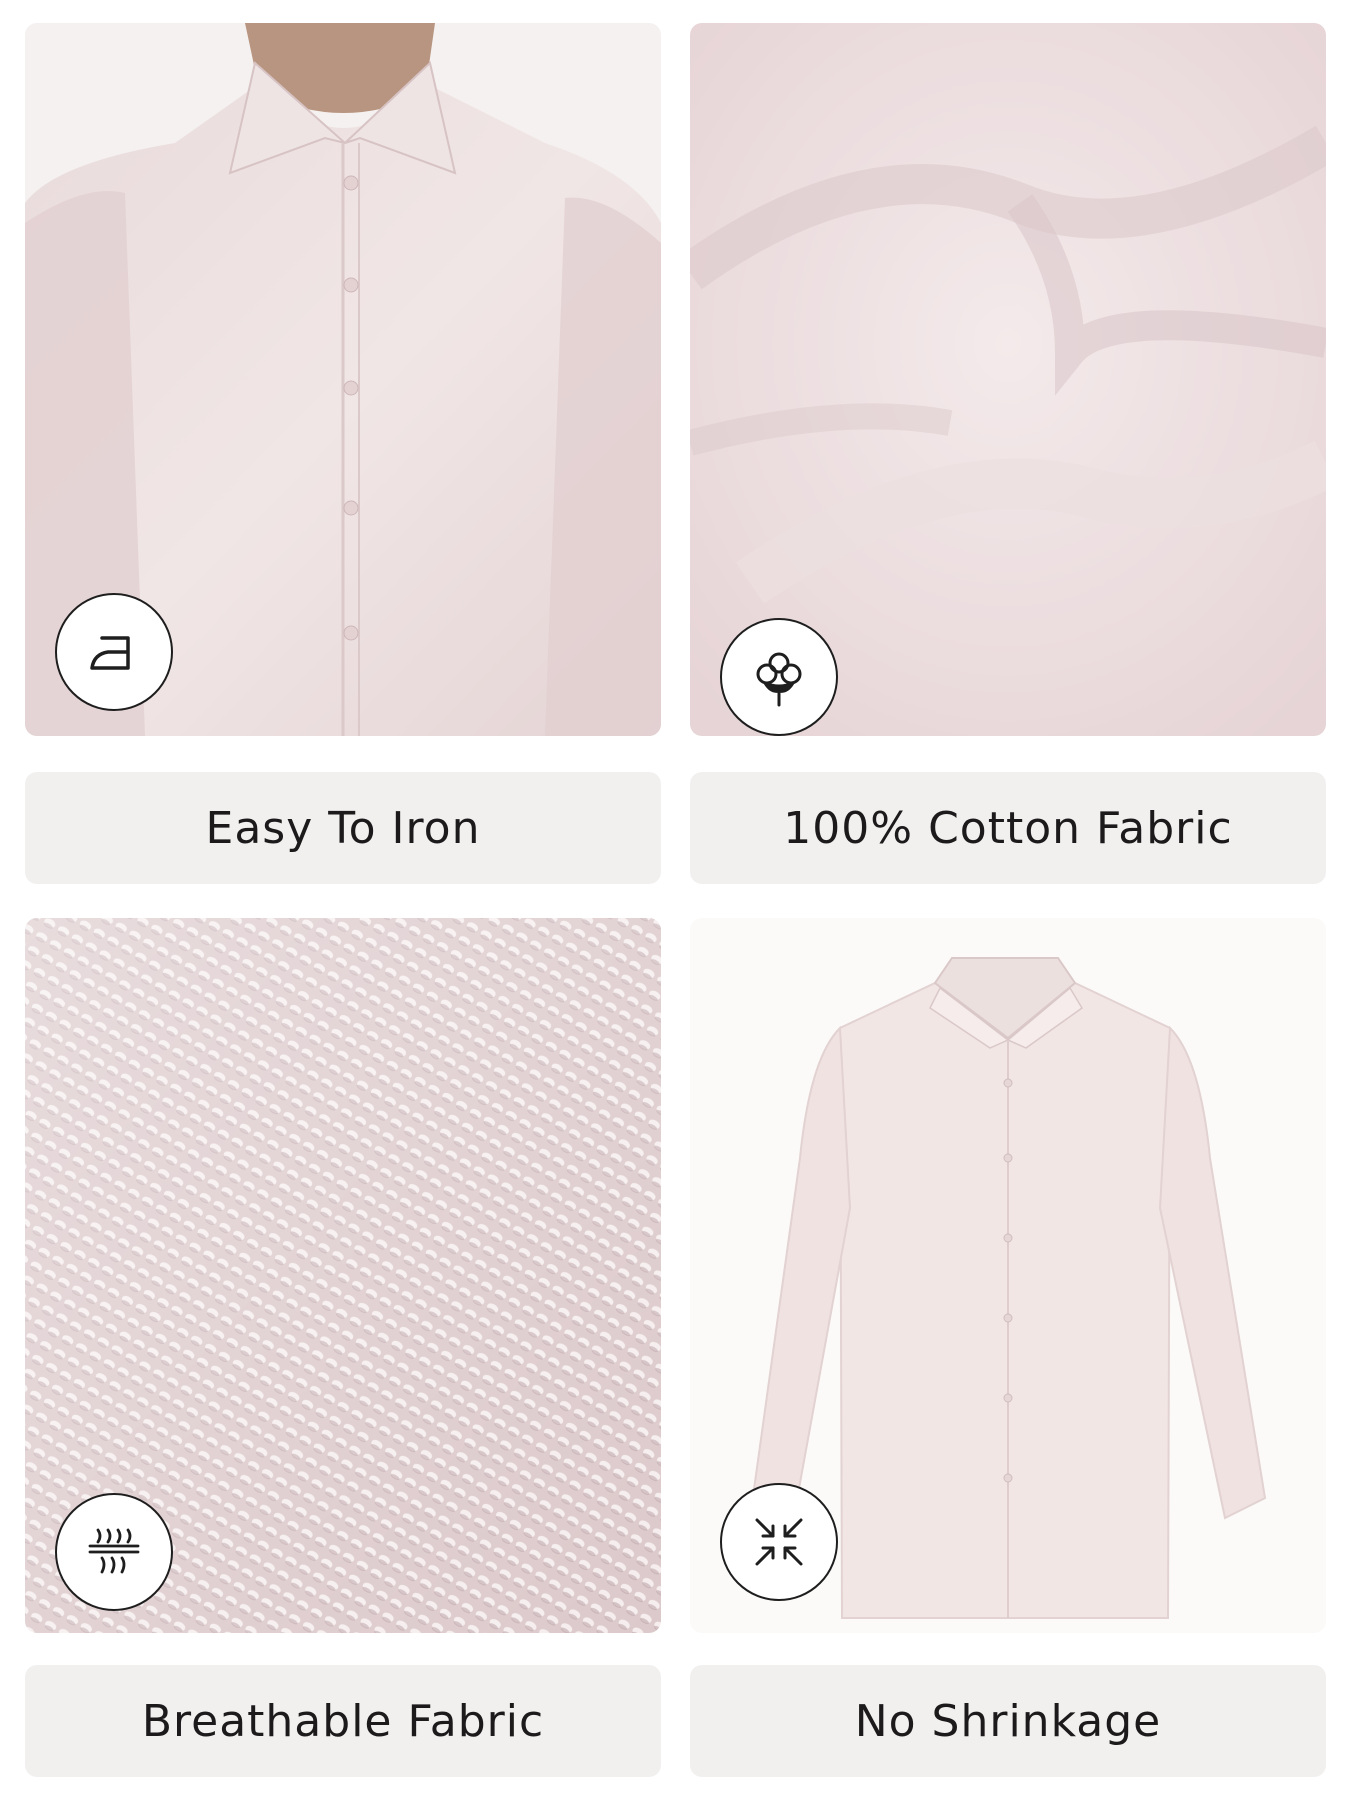 Image resolution: width=1350 pixels, height=1800 pixels. I want to click on feature-label: No Shrinkage, so click(1008, 1721).